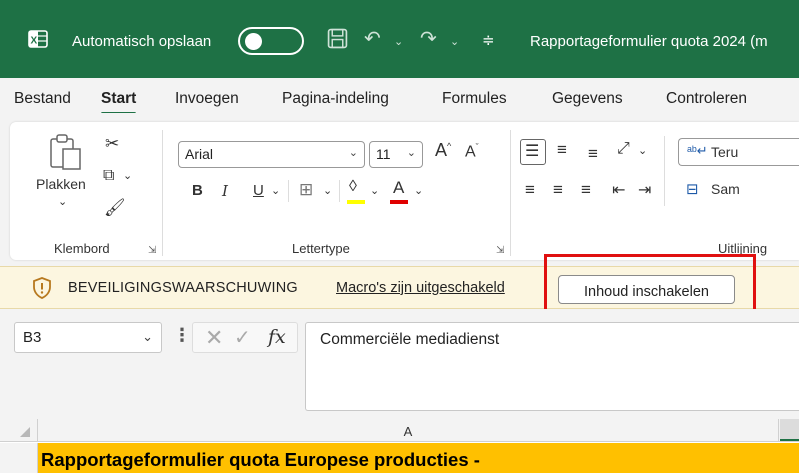  What do you see at coordinates (277, 337) in the screenshot?
I see `insert-function-button: fx` at bounding box center [277, 337].